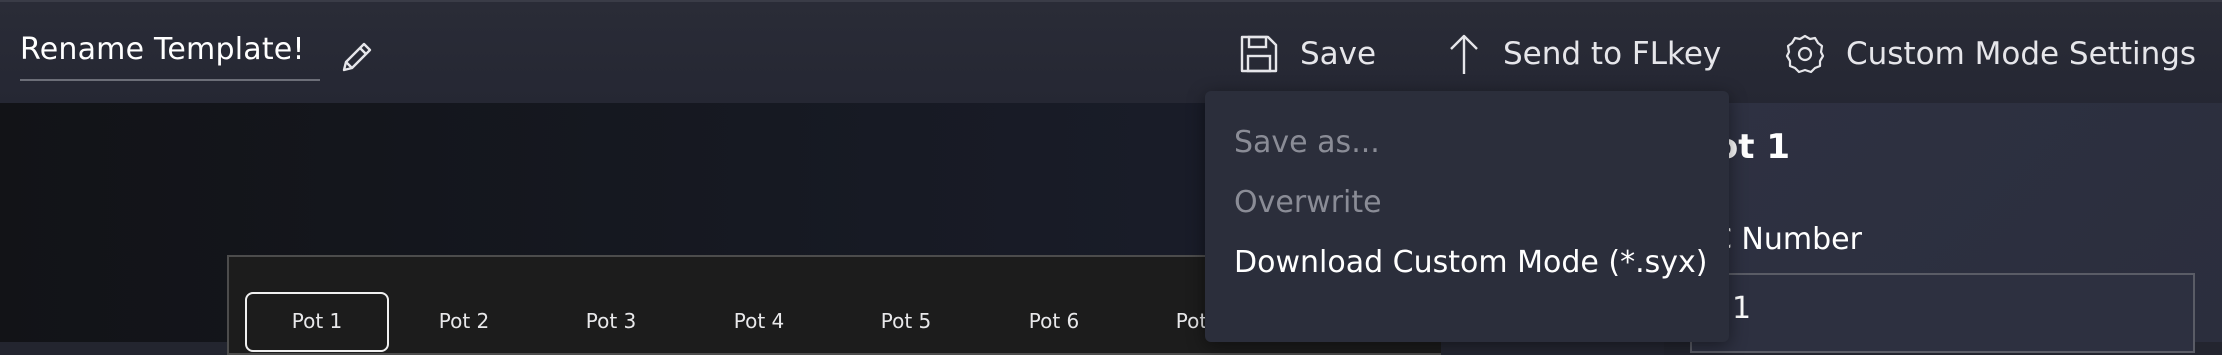  I want to click on save-icon, so click(1259, 53).